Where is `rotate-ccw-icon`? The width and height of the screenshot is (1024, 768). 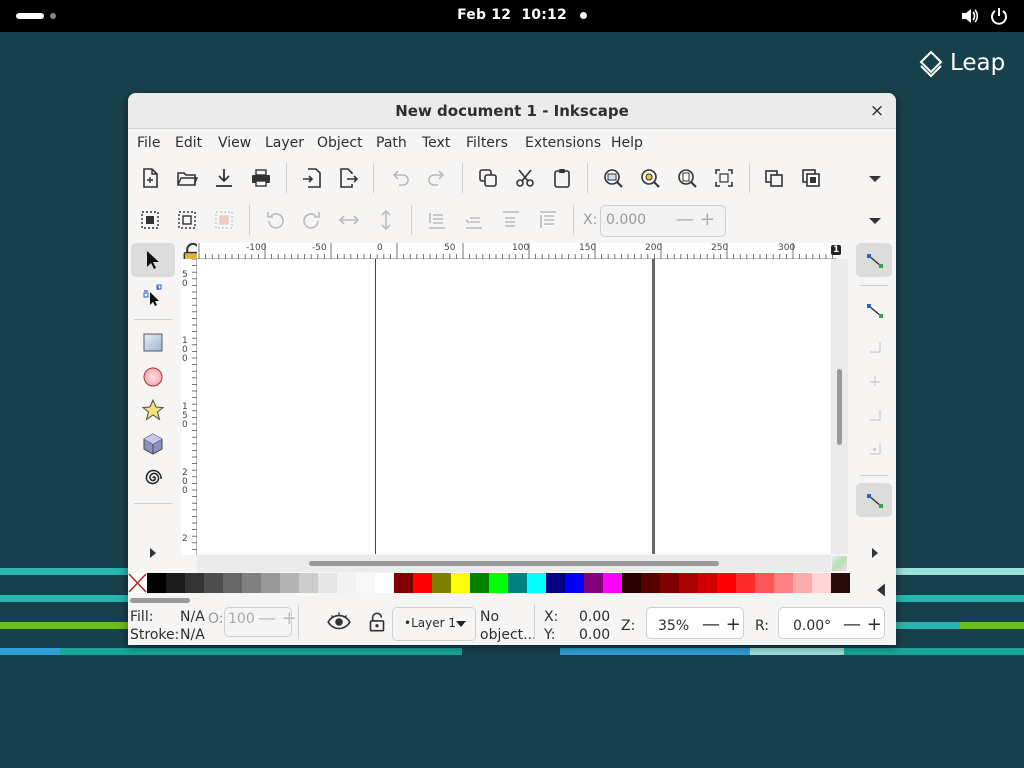
rotate-ccw-icon is located at coordinates (275, 220).